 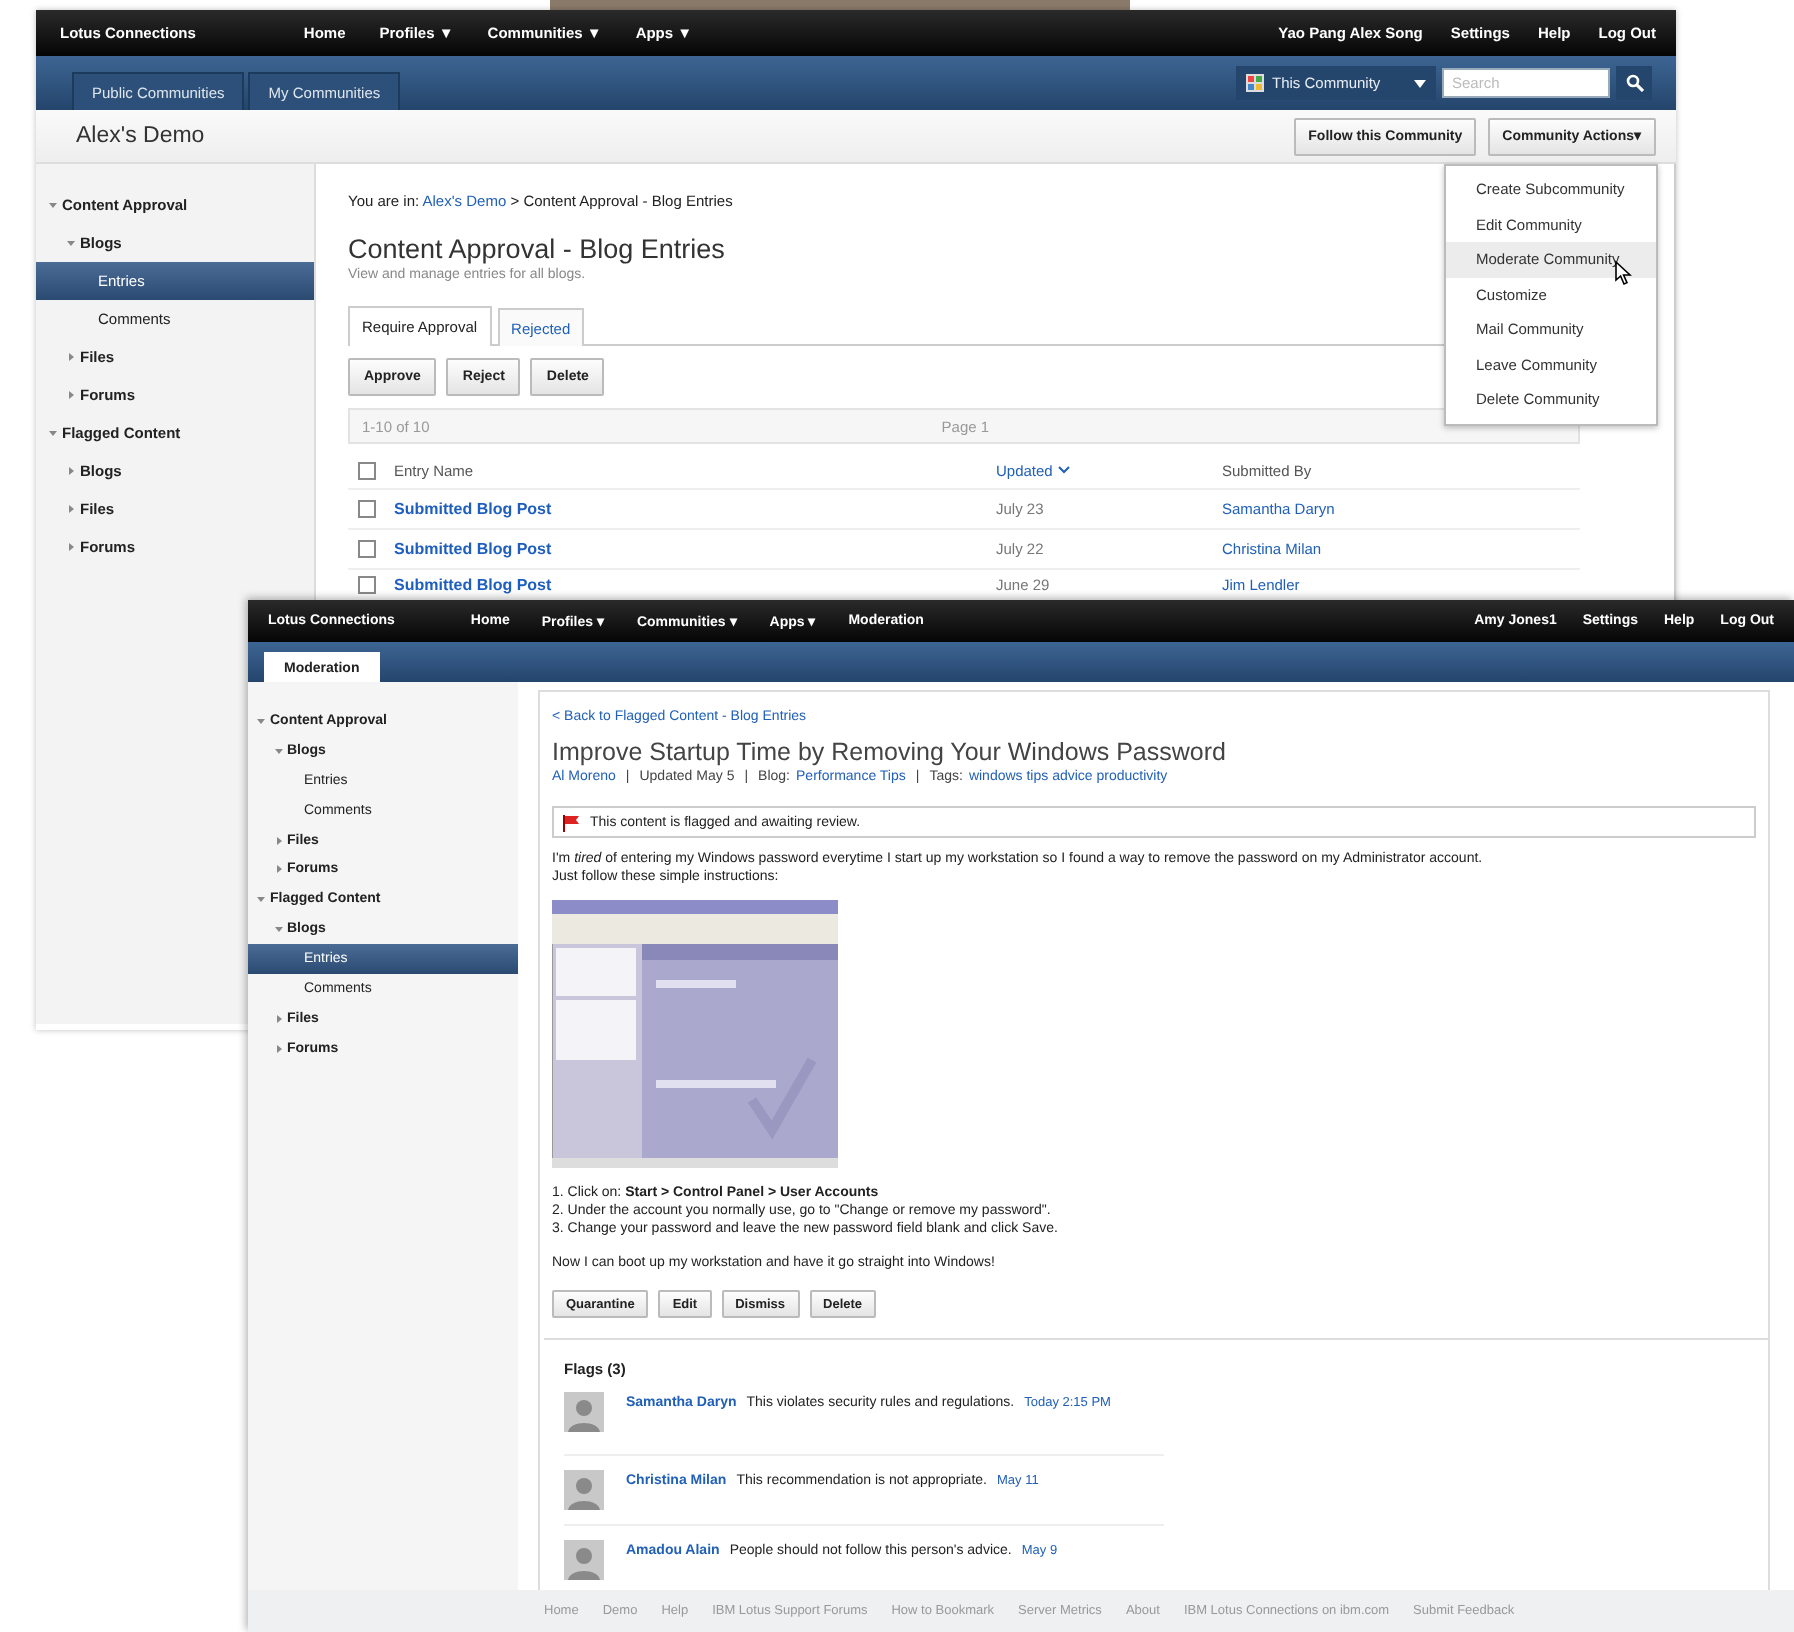 I want to click on search-icon, so click(x=1634, y=83).